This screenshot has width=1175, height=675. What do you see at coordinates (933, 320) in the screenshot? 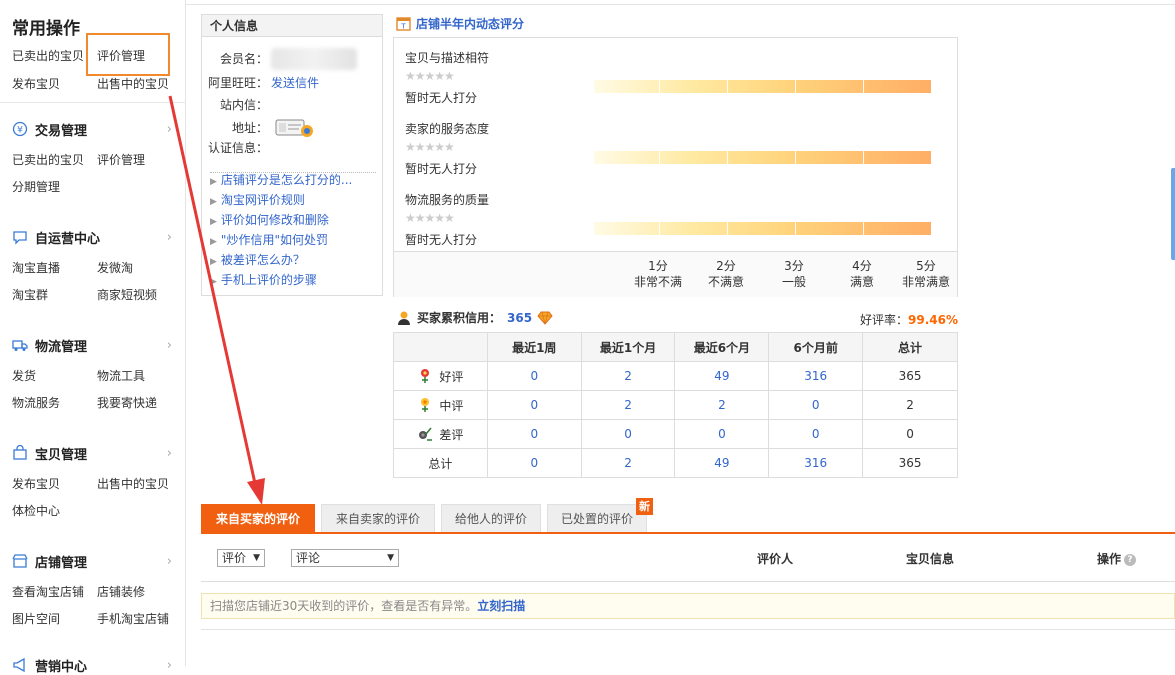
I see `good-rate-value: 99.46%` at bounding box center [933, 320].